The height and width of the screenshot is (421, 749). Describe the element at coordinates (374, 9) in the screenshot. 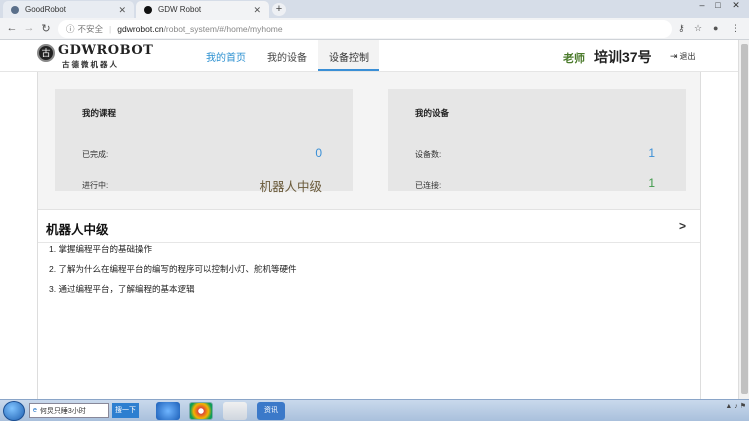

I see `browser-tab-strip: GoodRobot ✕ GDW Robot ✕ + – □ ✕` at that location.